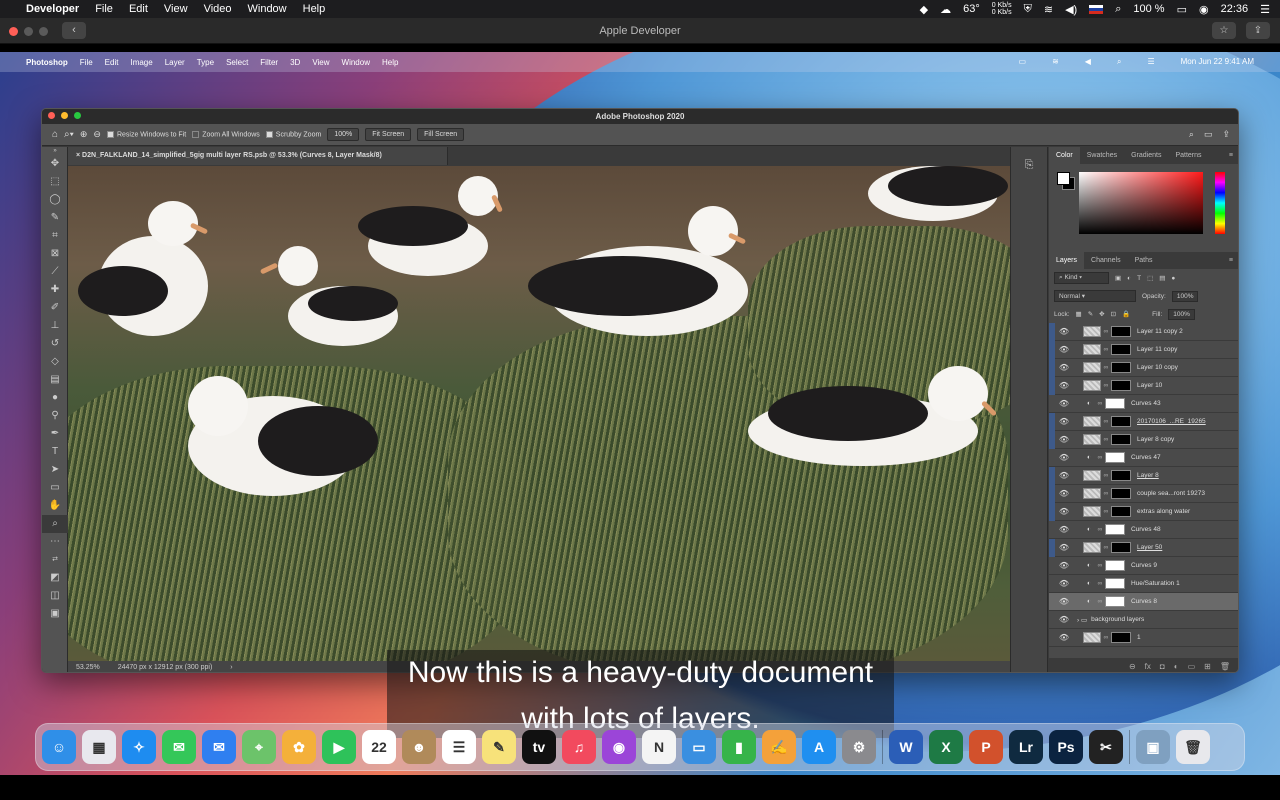 The width and height of the screenshot is (1280, 800). Describe the element at coordinates (1162, 278) in the screenshot. I see `filter-smart-icon: ▤` at that location.